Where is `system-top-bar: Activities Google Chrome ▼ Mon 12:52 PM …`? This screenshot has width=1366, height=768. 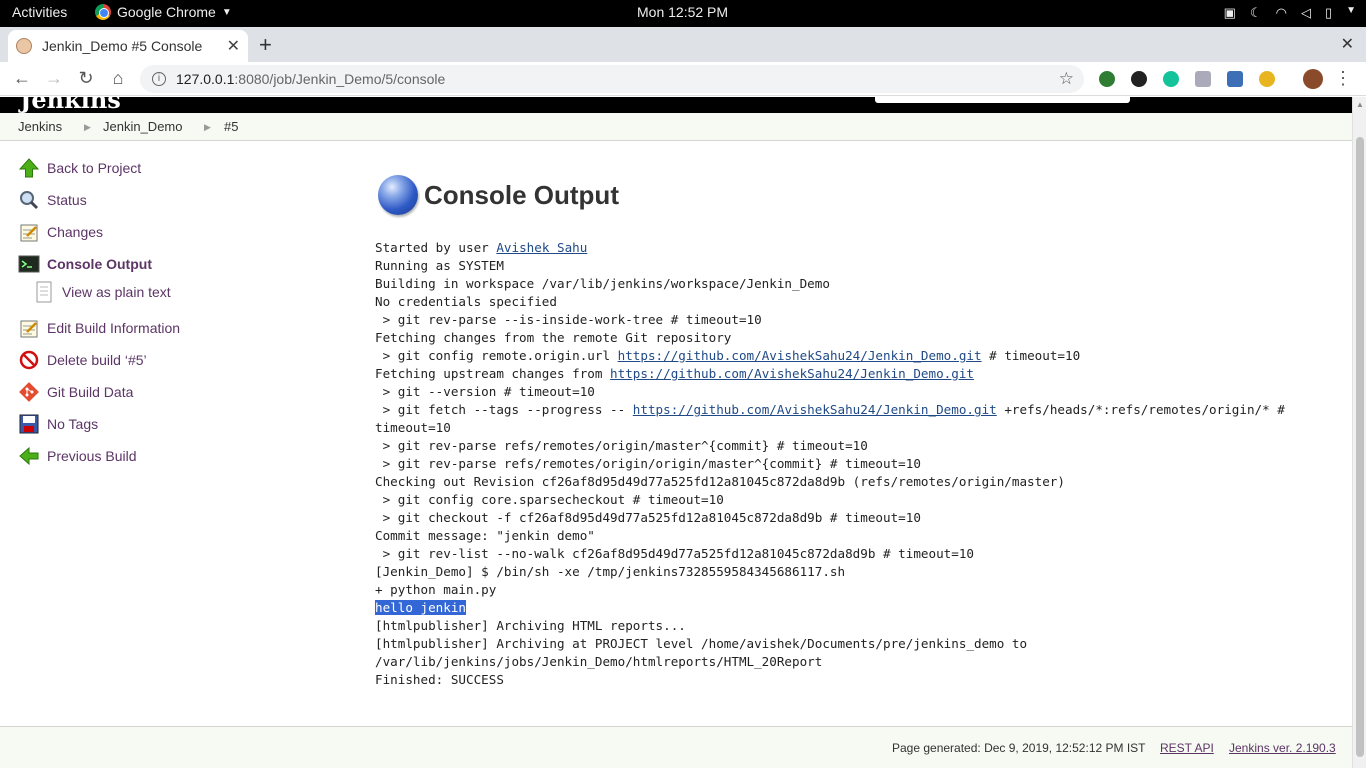 system-top-bar: Activities Google Chrome ▼ Mon 12:52 PM … is located at coordinates (683, 13).